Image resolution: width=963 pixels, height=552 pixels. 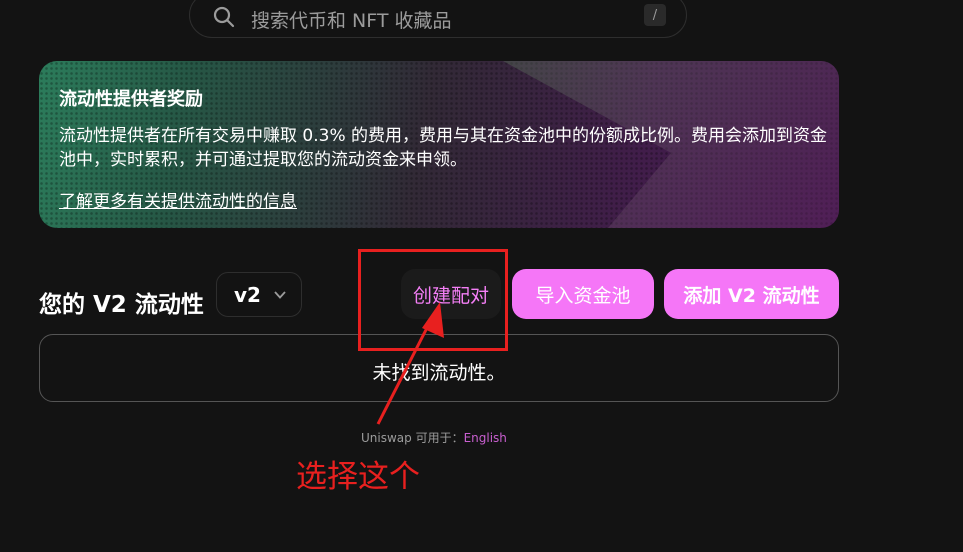 What do you see at coordinates (351, 21) in the screenshot?
I see `search-placeholder: 搜索代币和 NFT 收藏品` at bounding box center [351, 21].